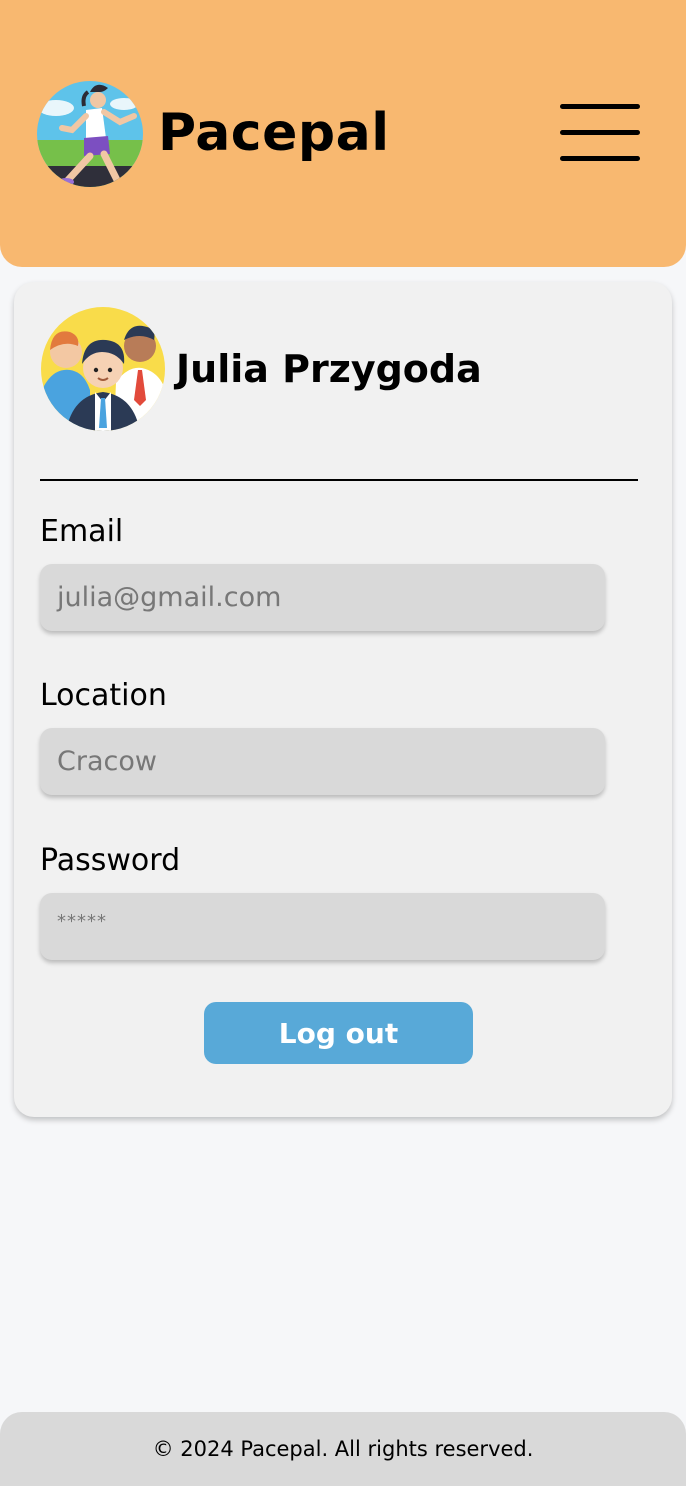 This screenshot has width=686, height=1486. What do you see at coordinates (600, 134) in the screenshot?
I see `hamburger-menu-icon` at bounding box center [600, 134].